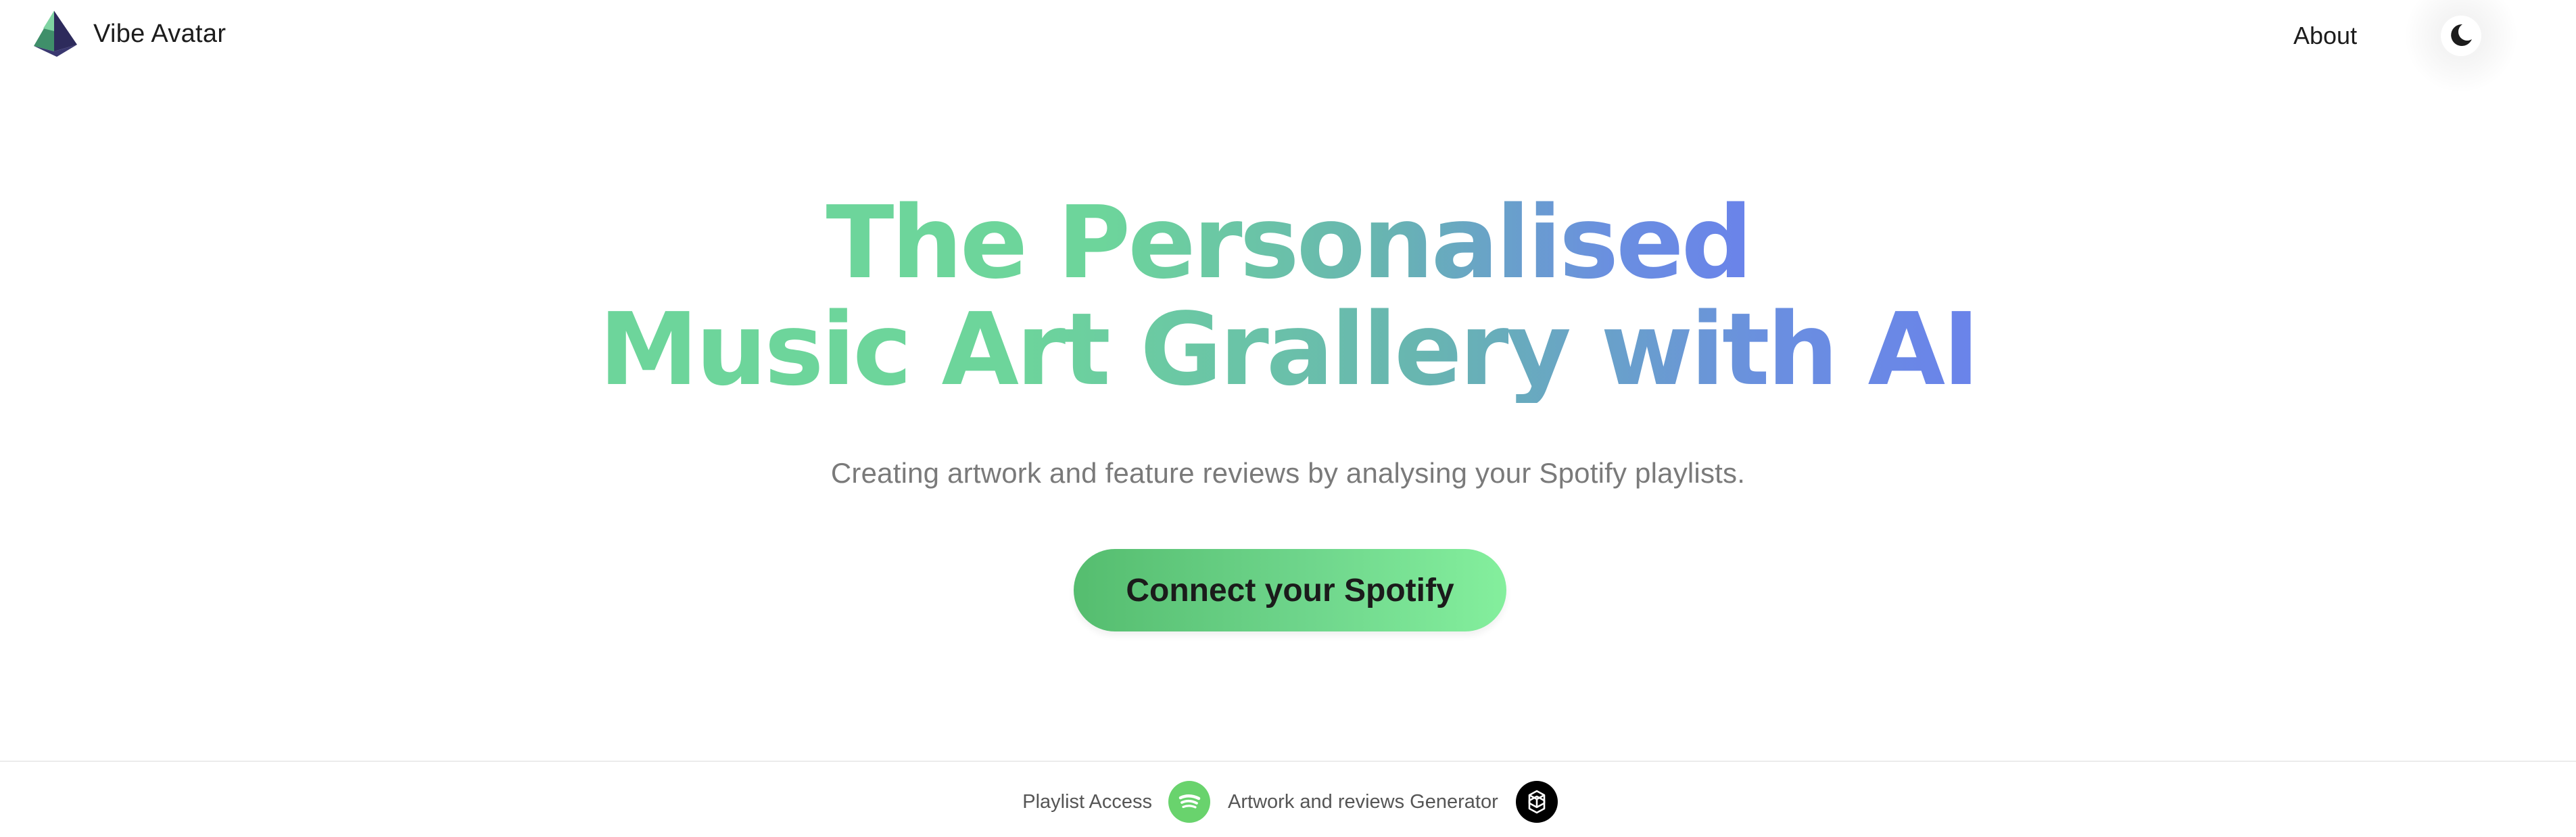 The width and height of the screenshot is (2576, 837). What do you see at coordinates (1289, 243) in the screenshot?
I see `hero-title-line-1: The Personalised` at bounding box center [1289, 243].